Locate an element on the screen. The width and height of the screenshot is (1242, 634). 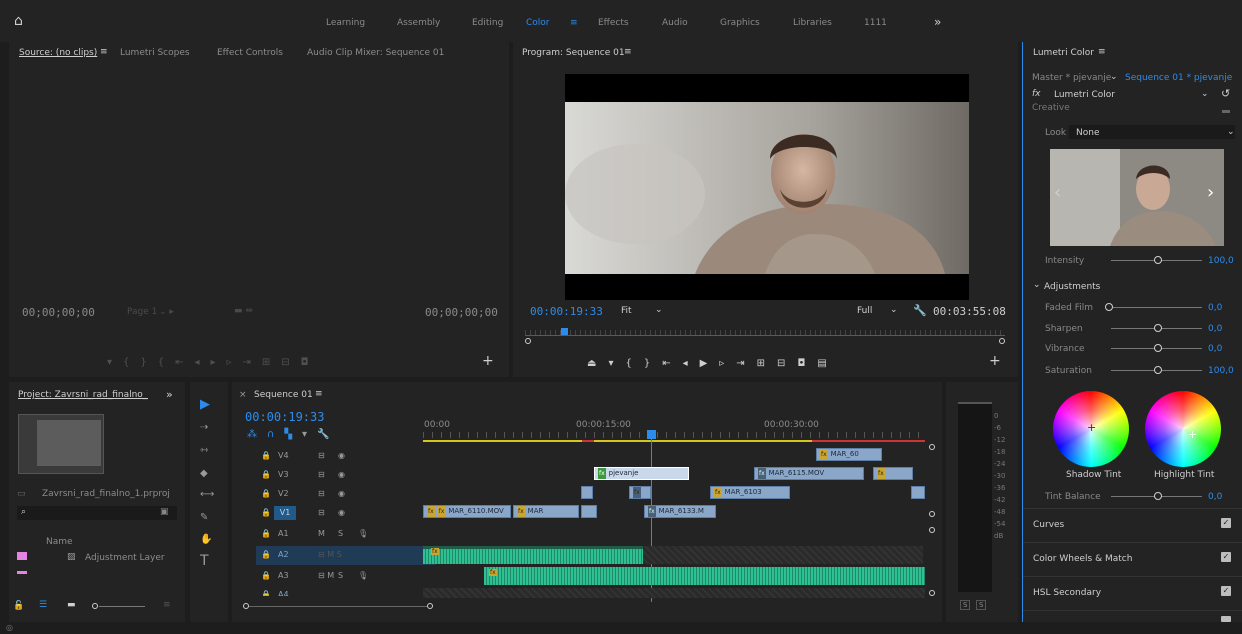
tab-editing: Editing is located at coordinates (487, 23).